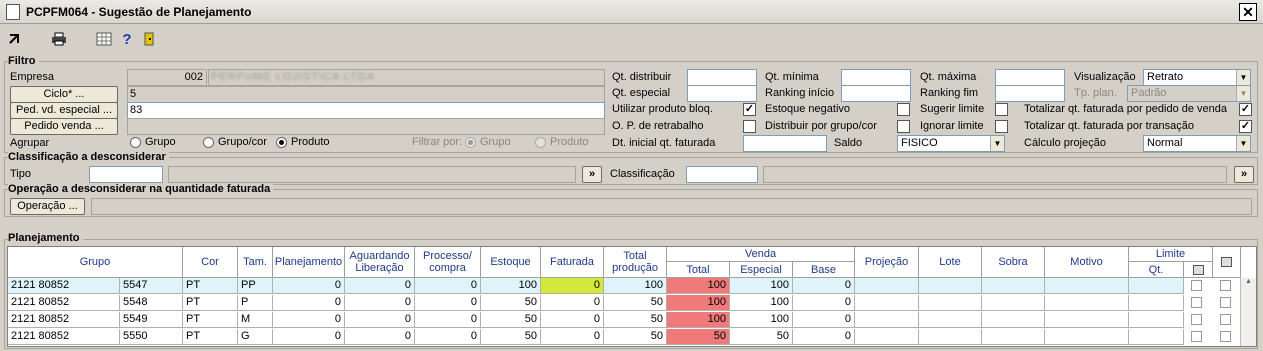  Describe the element at coordinates (749, 126) in the screenshot. I see `op-retrabalho-checkbox` at that location.